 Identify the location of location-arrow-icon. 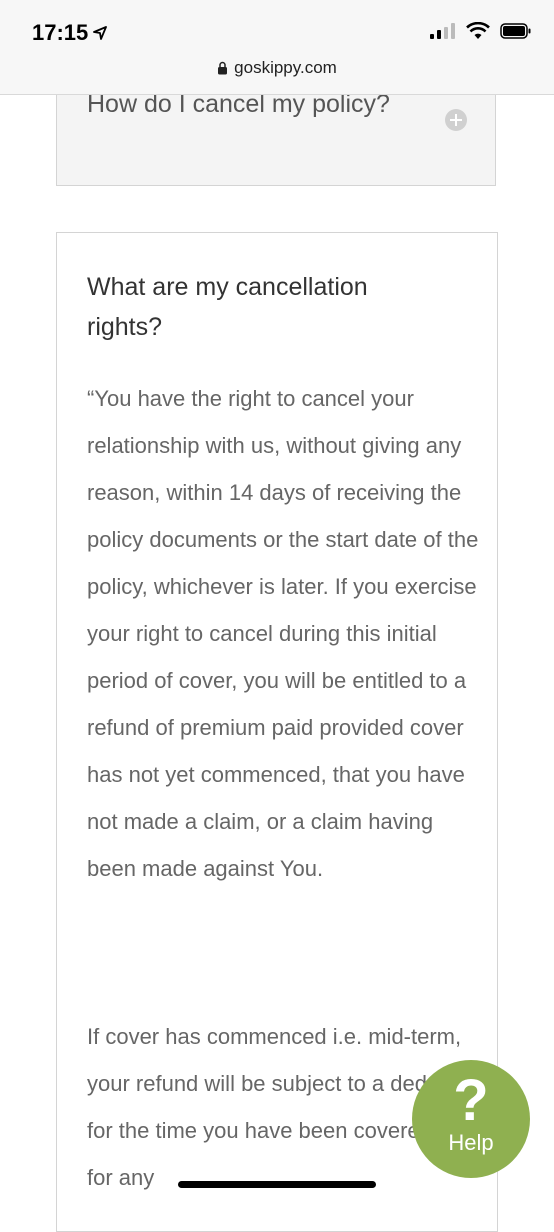
(100, 33).